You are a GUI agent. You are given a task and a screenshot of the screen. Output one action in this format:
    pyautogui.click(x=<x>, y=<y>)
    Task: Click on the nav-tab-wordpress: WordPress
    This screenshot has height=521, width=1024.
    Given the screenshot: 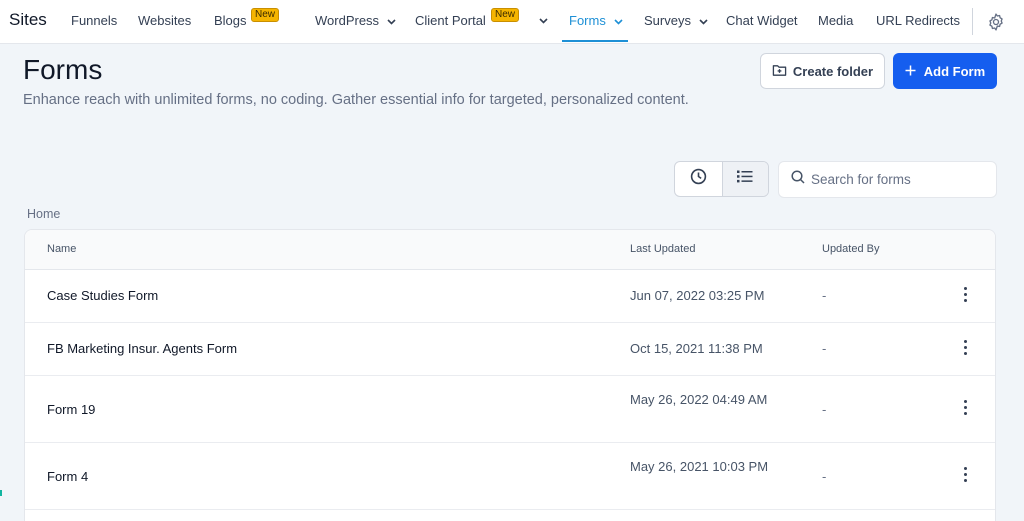 What is the action you would take?
    pyautogui.click(x=355, y=20)
    